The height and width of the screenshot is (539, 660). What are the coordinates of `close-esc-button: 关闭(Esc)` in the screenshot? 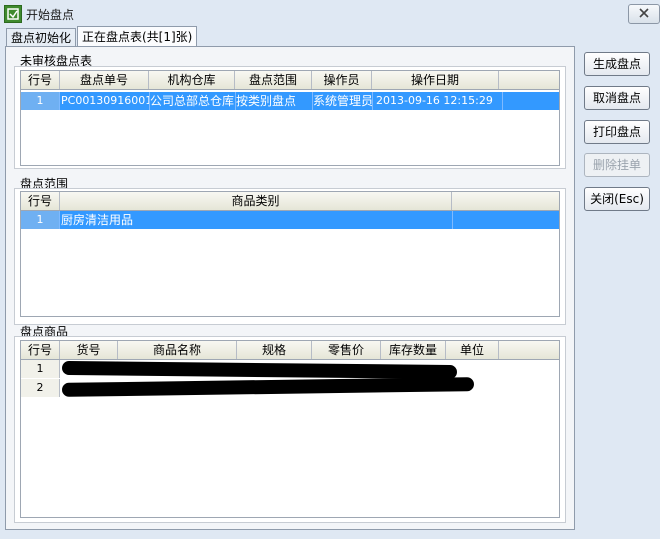 It's located at (617, 199).